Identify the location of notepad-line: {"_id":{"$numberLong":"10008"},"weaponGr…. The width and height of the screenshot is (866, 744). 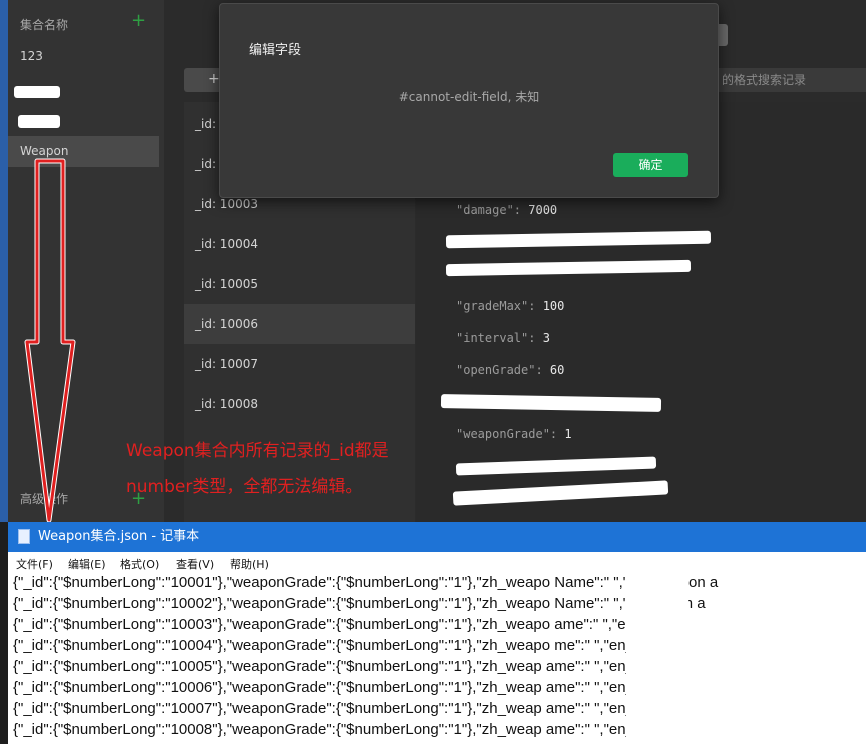
(339, 729).